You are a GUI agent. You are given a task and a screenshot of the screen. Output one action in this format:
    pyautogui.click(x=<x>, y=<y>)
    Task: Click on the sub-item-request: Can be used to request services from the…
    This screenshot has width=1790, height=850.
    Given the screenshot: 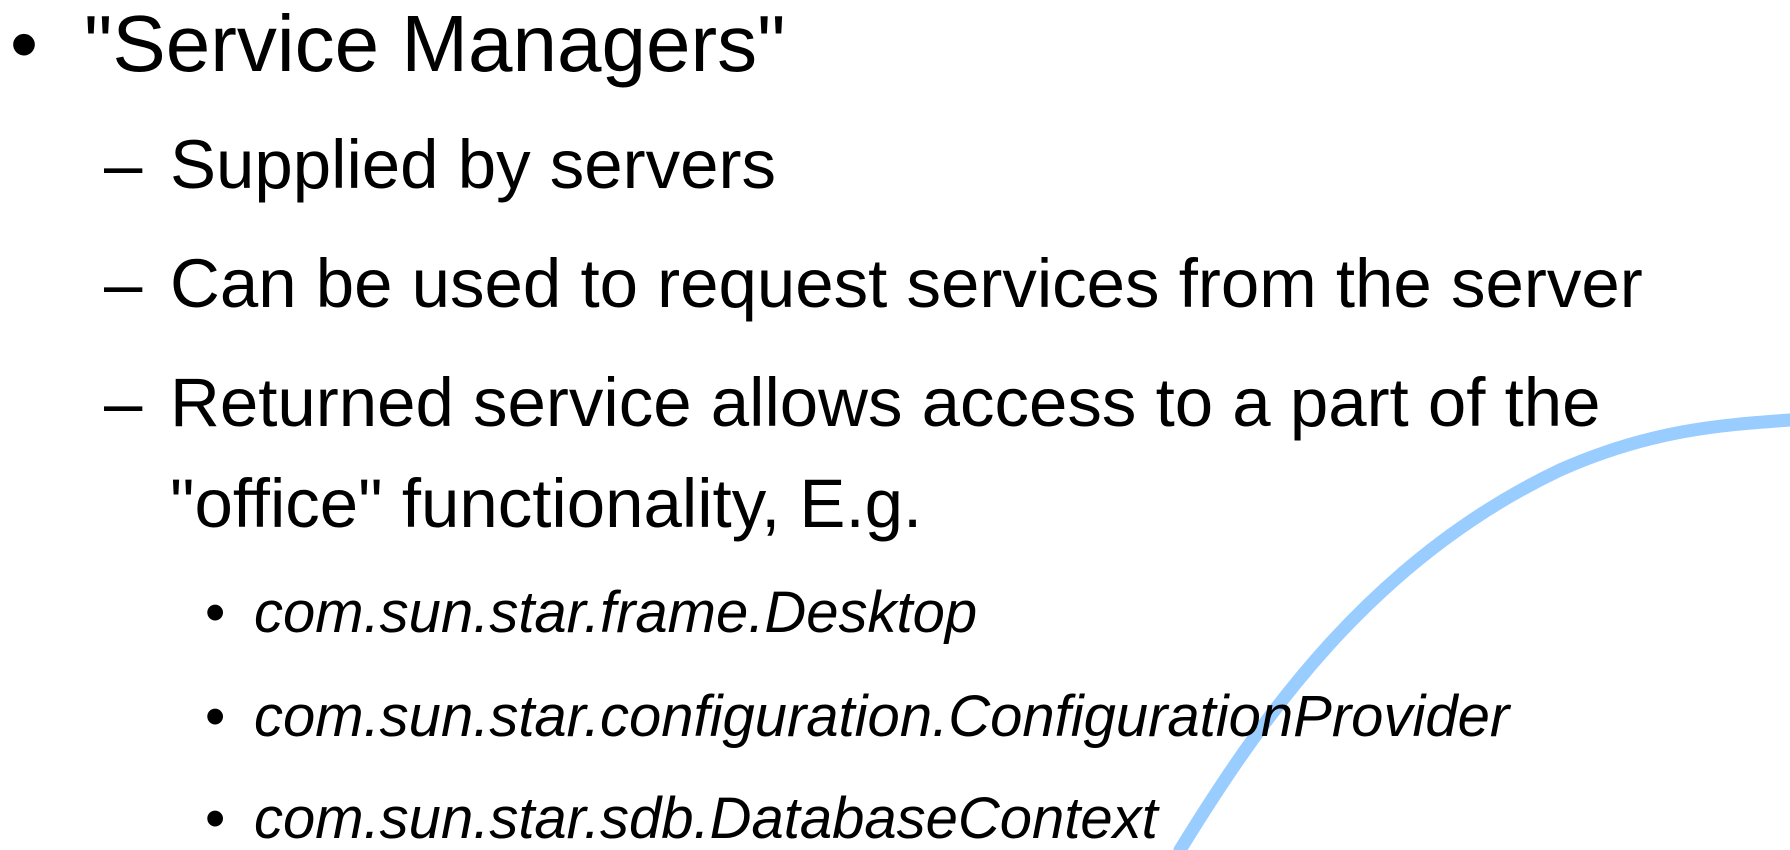 What is the action you would take?
    pyautogui.click(x=906, y=283)
    